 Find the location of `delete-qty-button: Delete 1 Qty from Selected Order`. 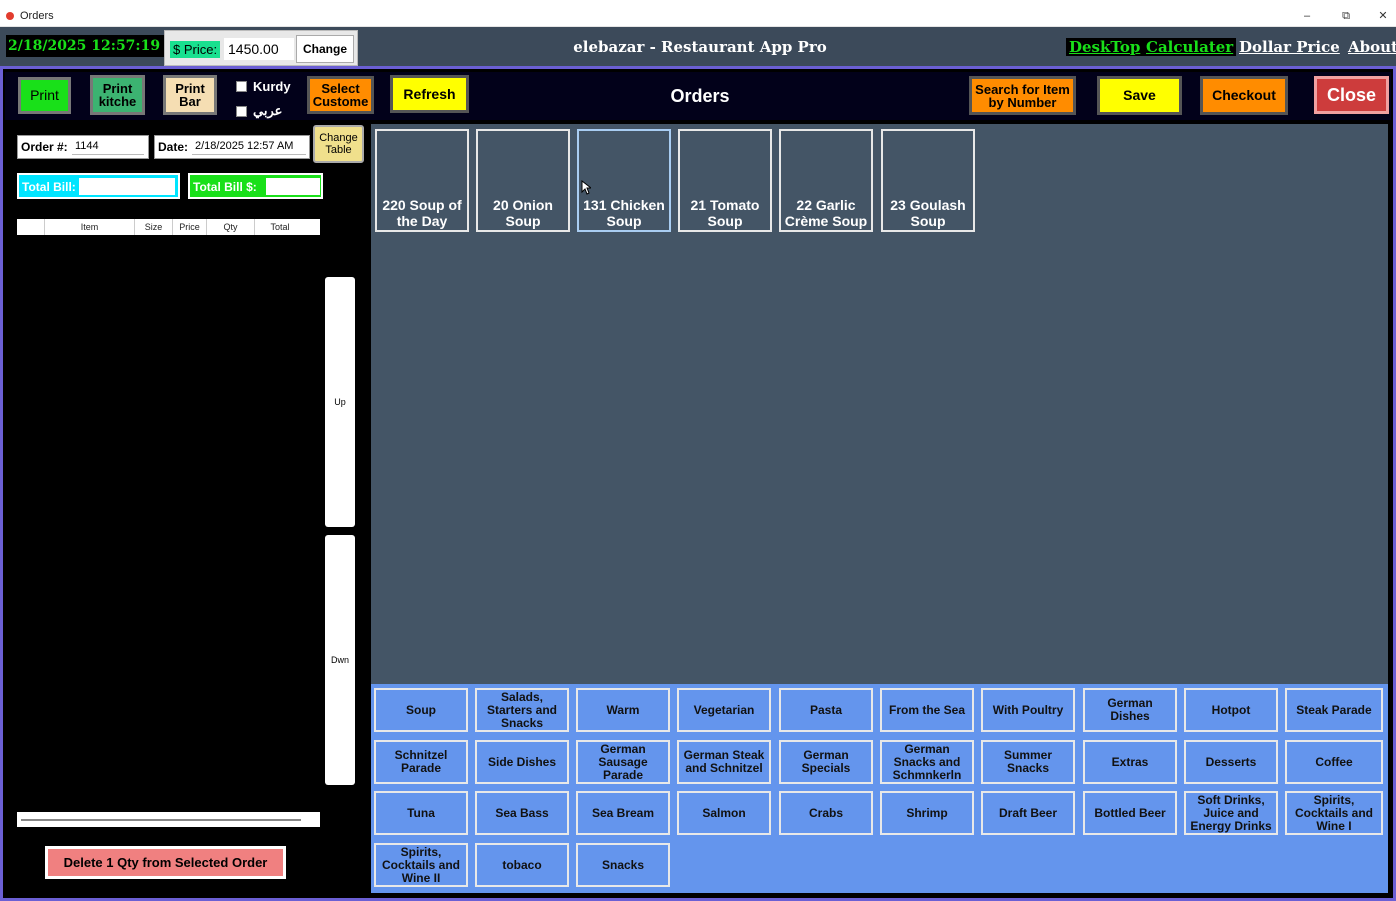

delete-qty-button: Delete 1 Qty from Selected Order is located at coordinates (165, 862).